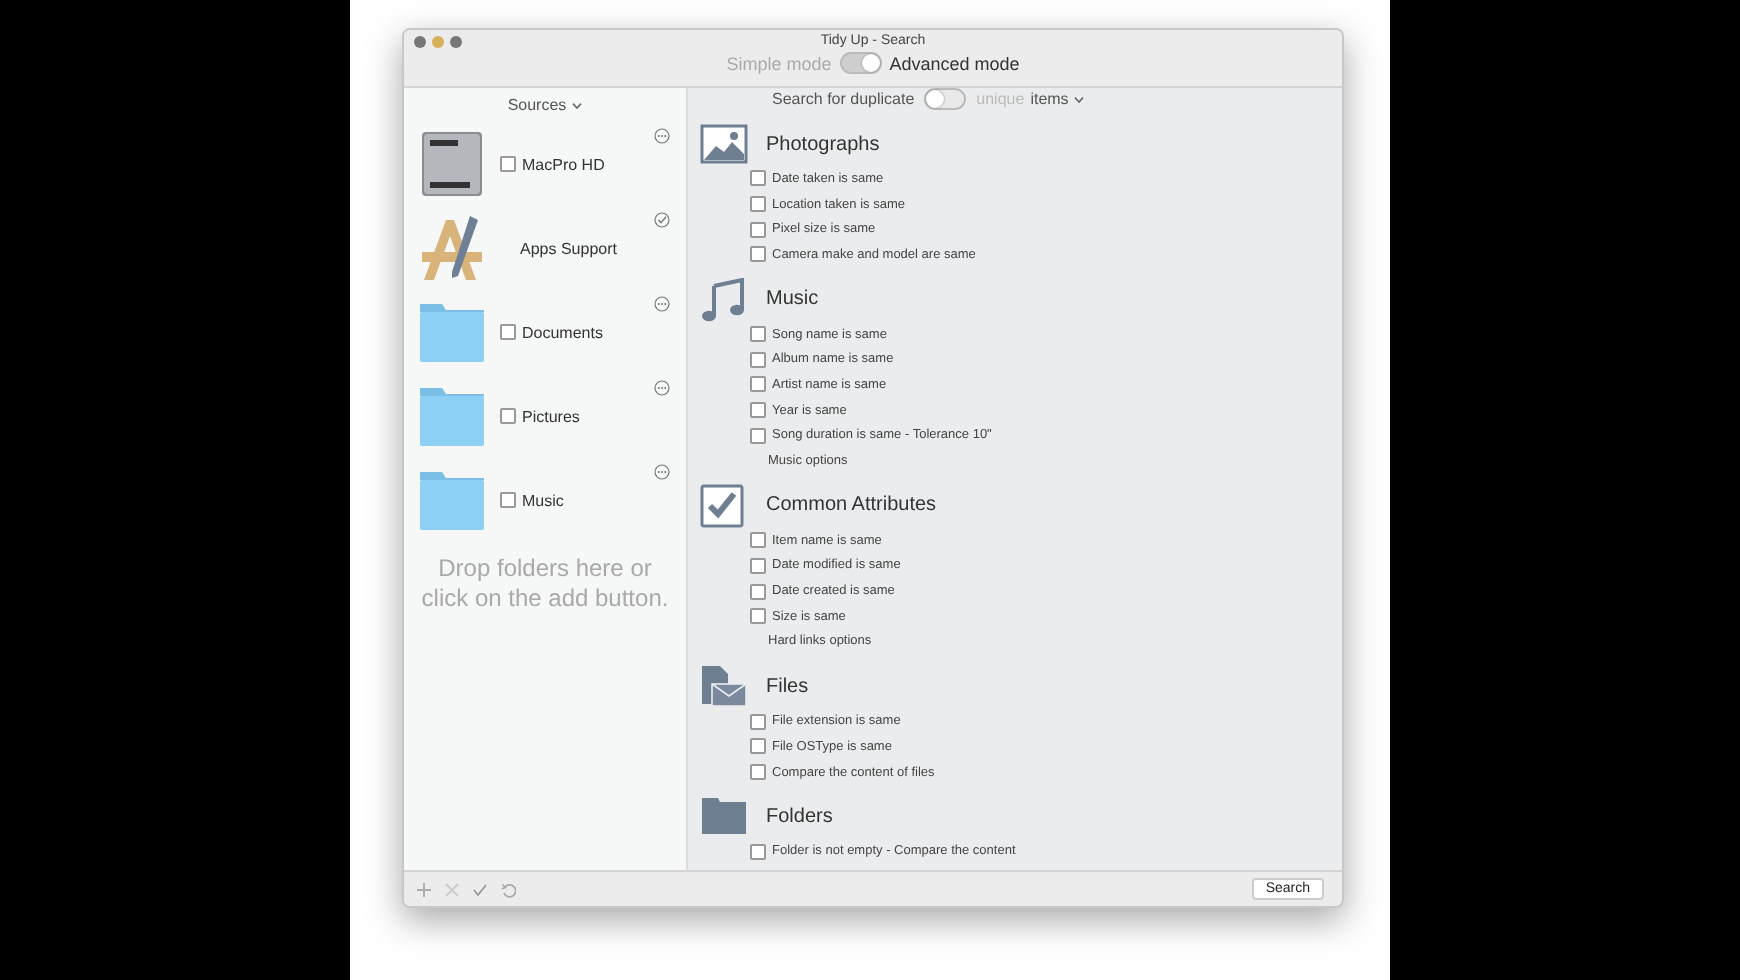 This screenshot has height=980, width=1740. I want to click on sources-dropdown: Sources, so click(545, 105).